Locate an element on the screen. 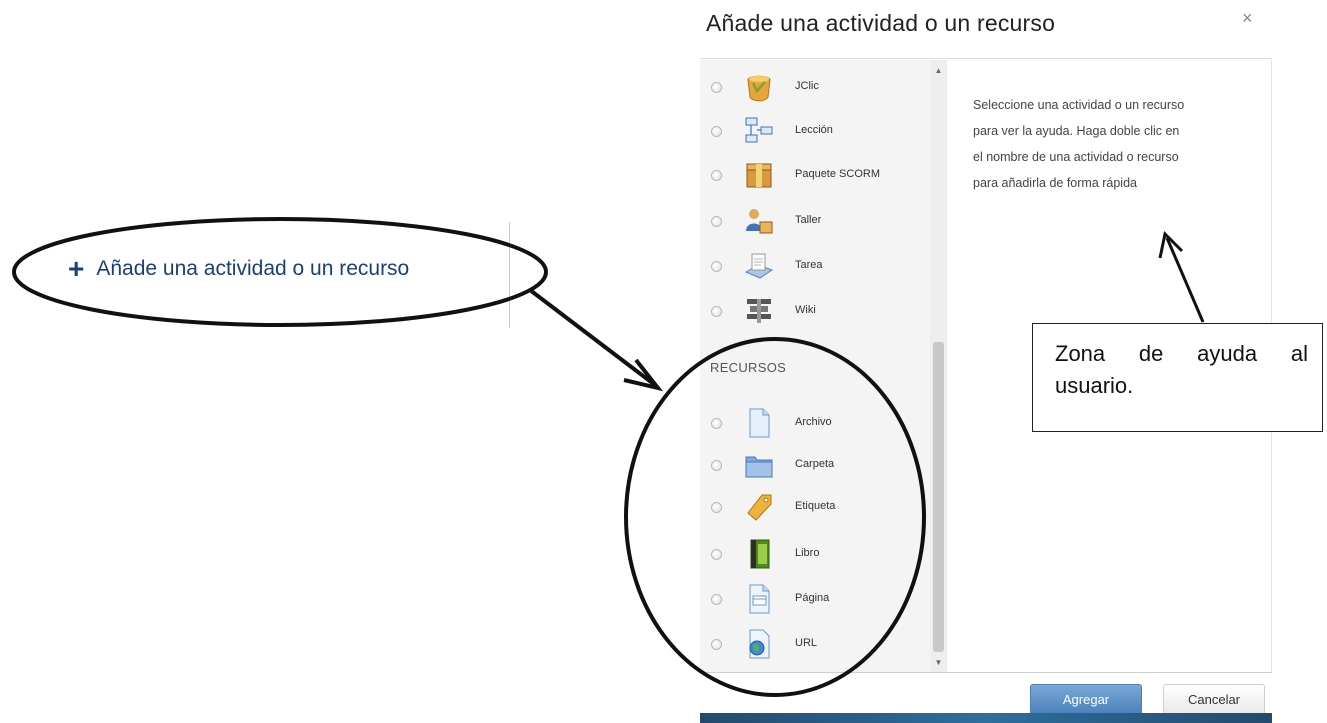 The image size is (1327, 723). module-option-url: URL is located at coordinates (814, 645).